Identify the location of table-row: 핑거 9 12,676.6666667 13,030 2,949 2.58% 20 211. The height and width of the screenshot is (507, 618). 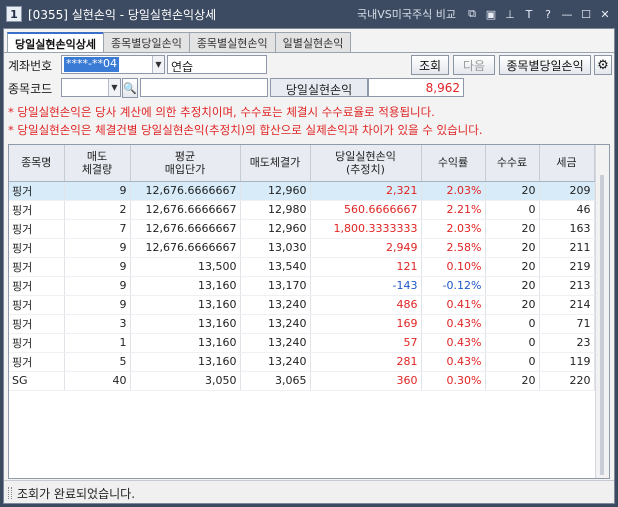
(302, 248).